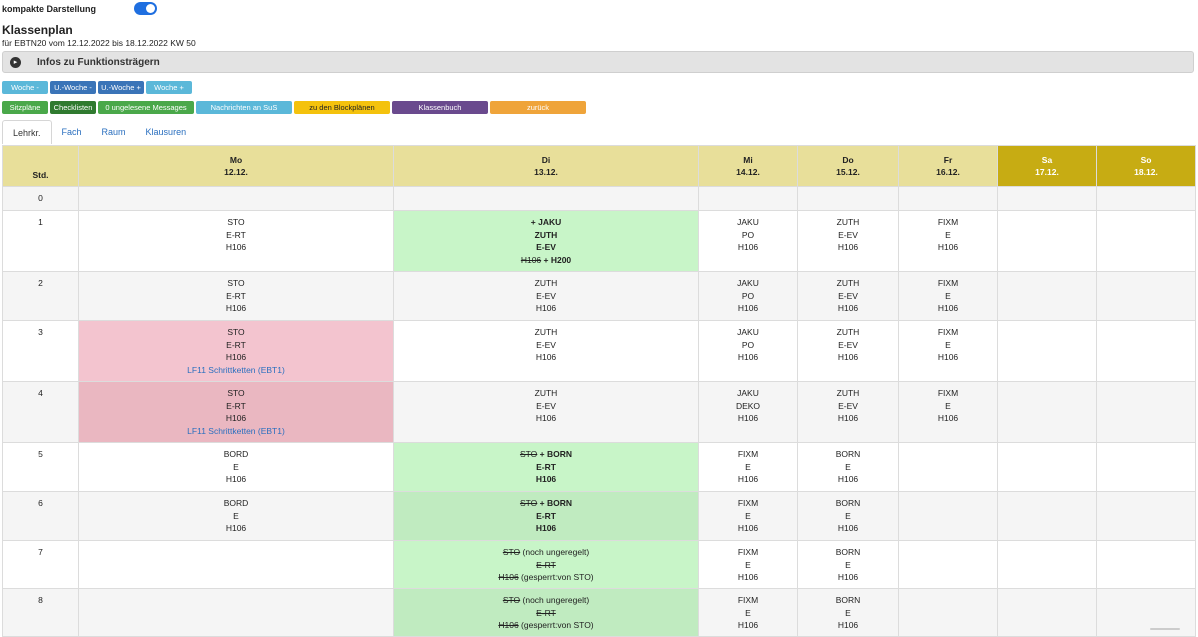 The height and width of the screenshot is (637, 1198). Describe the element at coordinates (40, 467) in the screenshot. I see `period-number: 5` at that location.